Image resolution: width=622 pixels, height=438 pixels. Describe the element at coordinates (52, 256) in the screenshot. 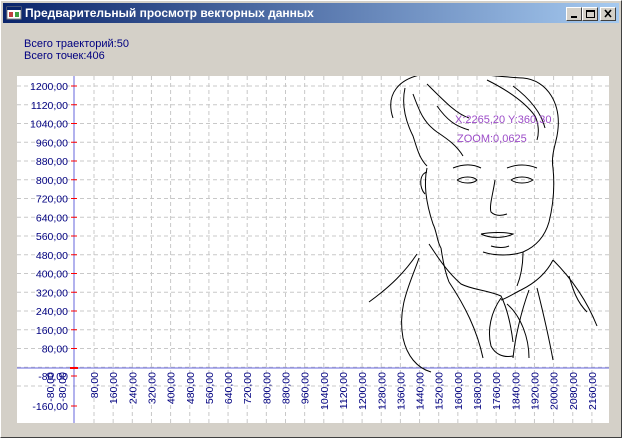

I see `y-tick-label: 480,00` at that location.